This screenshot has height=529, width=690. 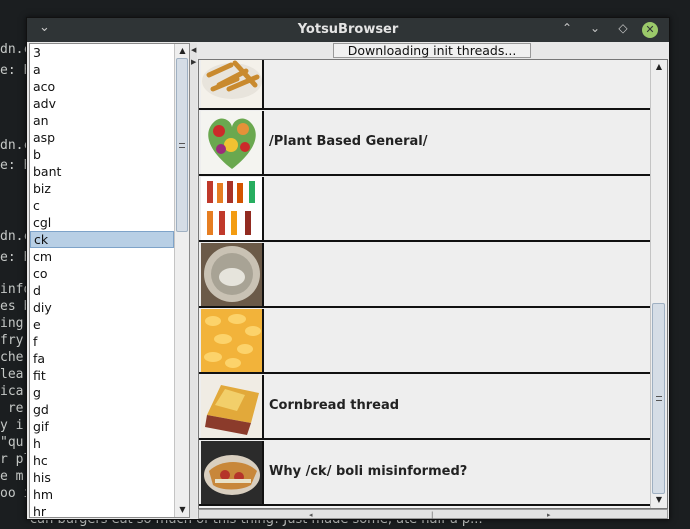 What do you see at coordinates (595, 28) in the screenshot?
I see `minimize-icon: ⌄` at bounding box center [595, 28].